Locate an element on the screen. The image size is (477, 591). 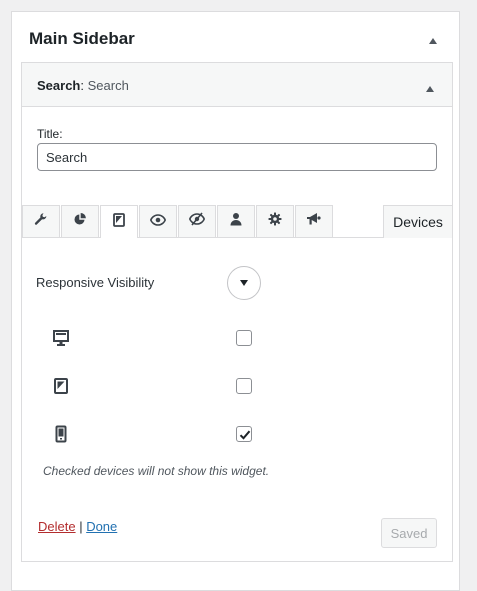
wrench-icon is located at coordinates (41, 221).